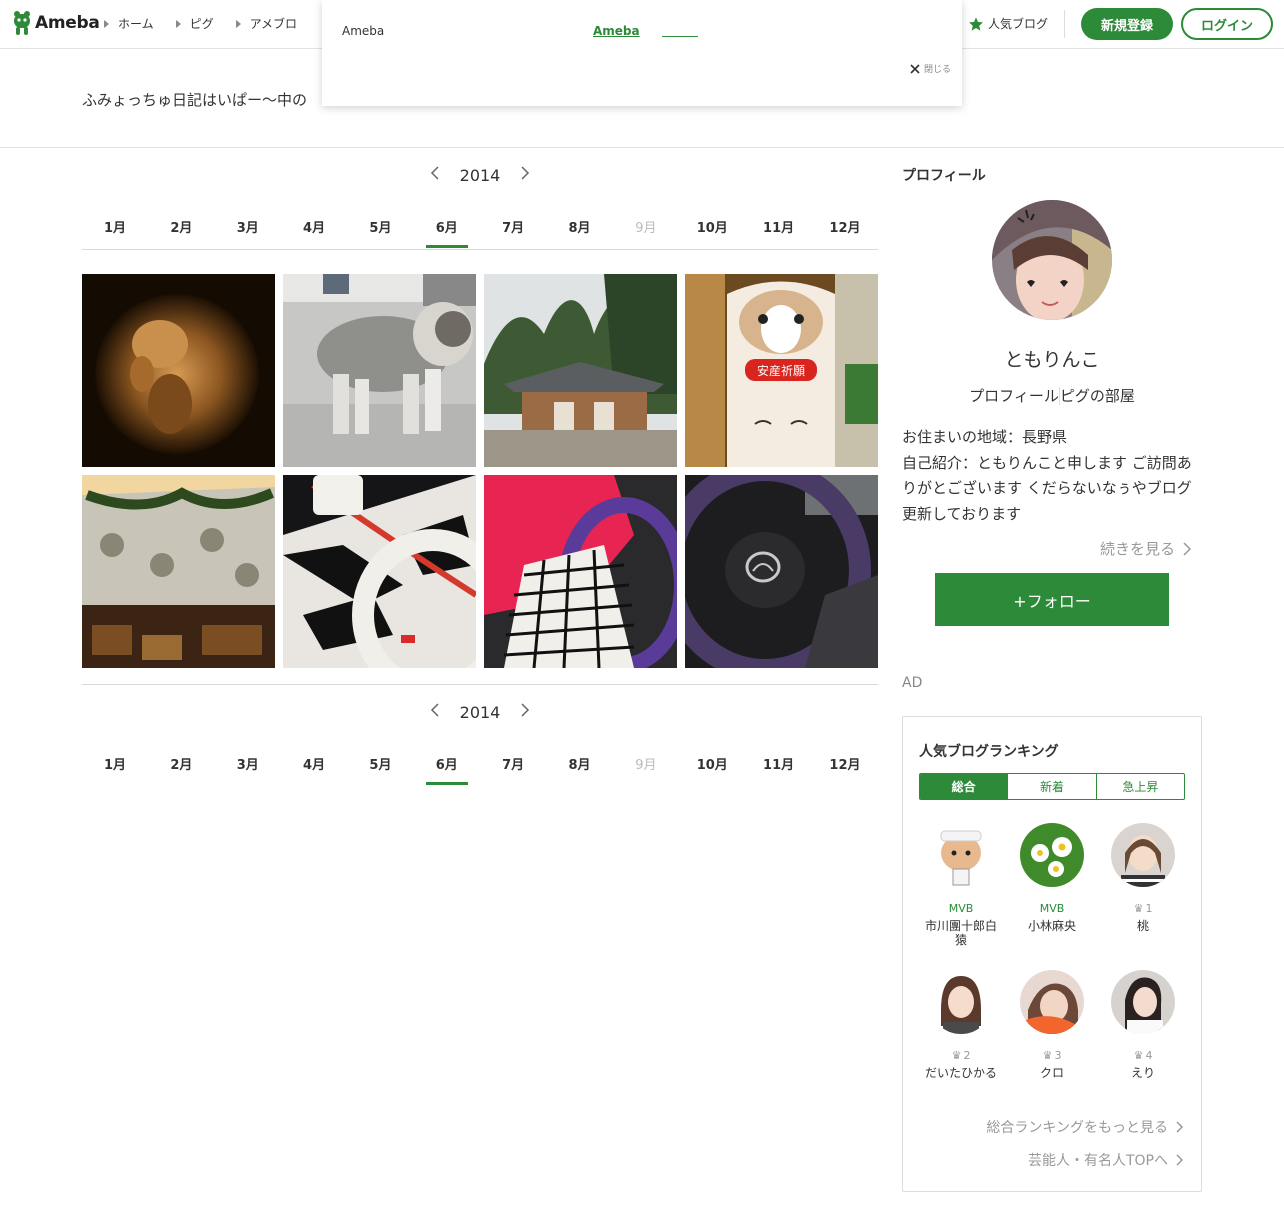 The height and width of the screenshot is (1207, 1284). I want to click on image-thumb-zebra-seat, so click(379, 571).